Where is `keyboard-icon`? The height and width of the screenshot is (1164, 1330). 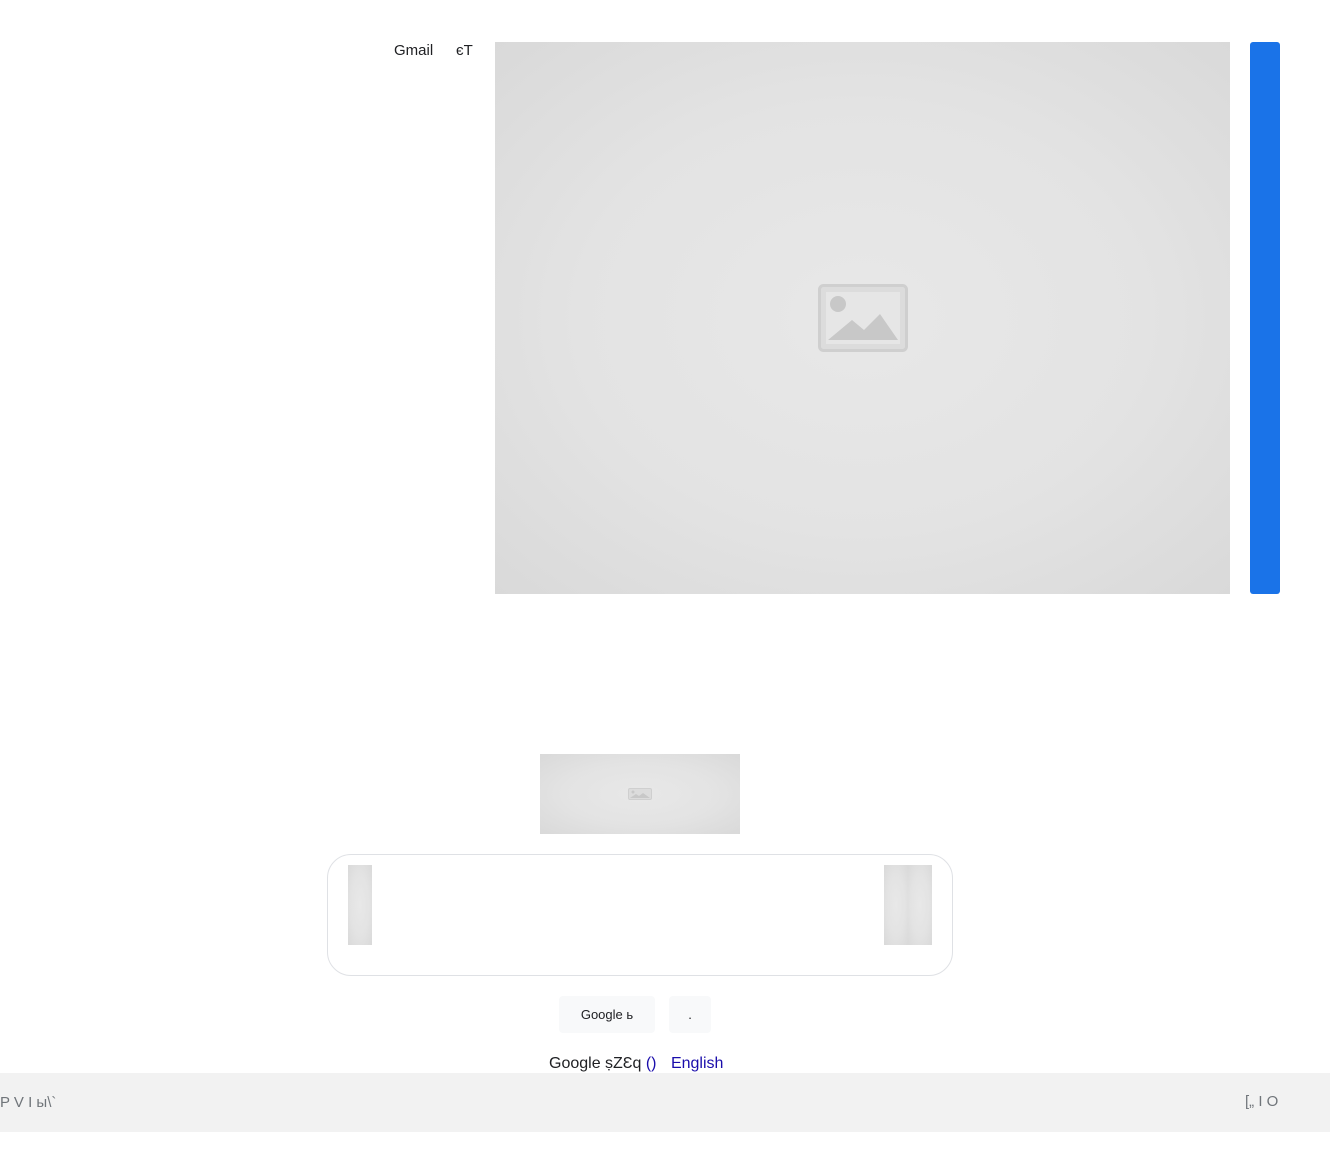
keyboard-icon is located at coordinates (896, 905).